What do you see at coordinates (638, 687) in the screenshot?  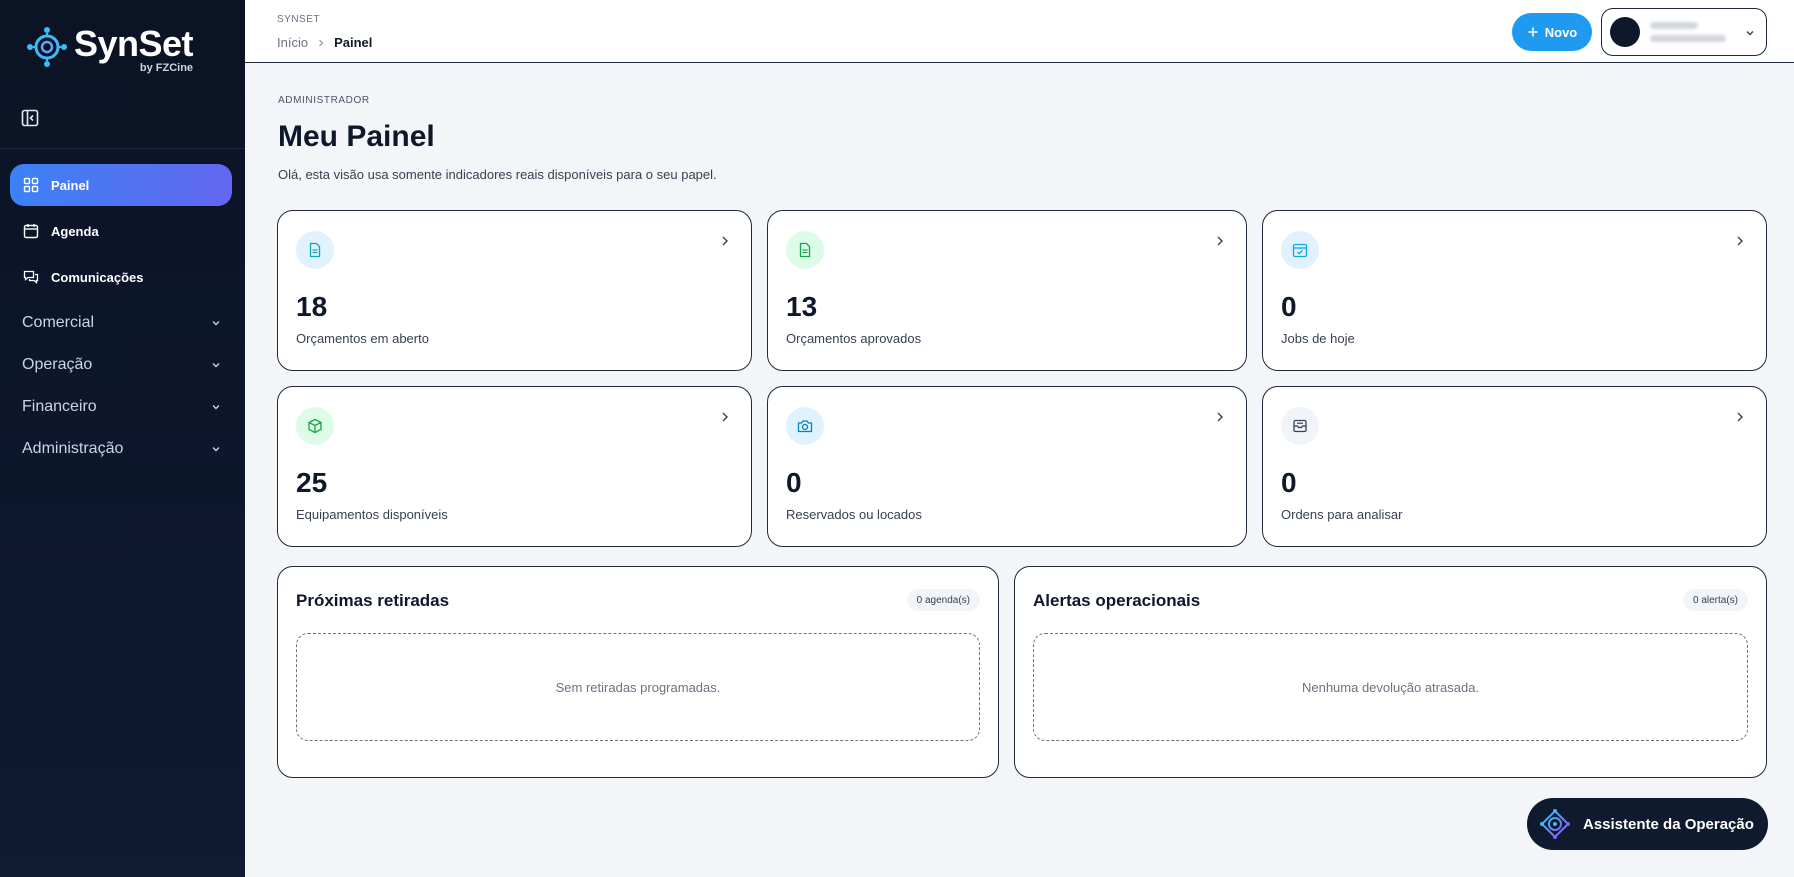 I see `empty-state: Sem retiradas programadas.` at bounding box center [638, 687].